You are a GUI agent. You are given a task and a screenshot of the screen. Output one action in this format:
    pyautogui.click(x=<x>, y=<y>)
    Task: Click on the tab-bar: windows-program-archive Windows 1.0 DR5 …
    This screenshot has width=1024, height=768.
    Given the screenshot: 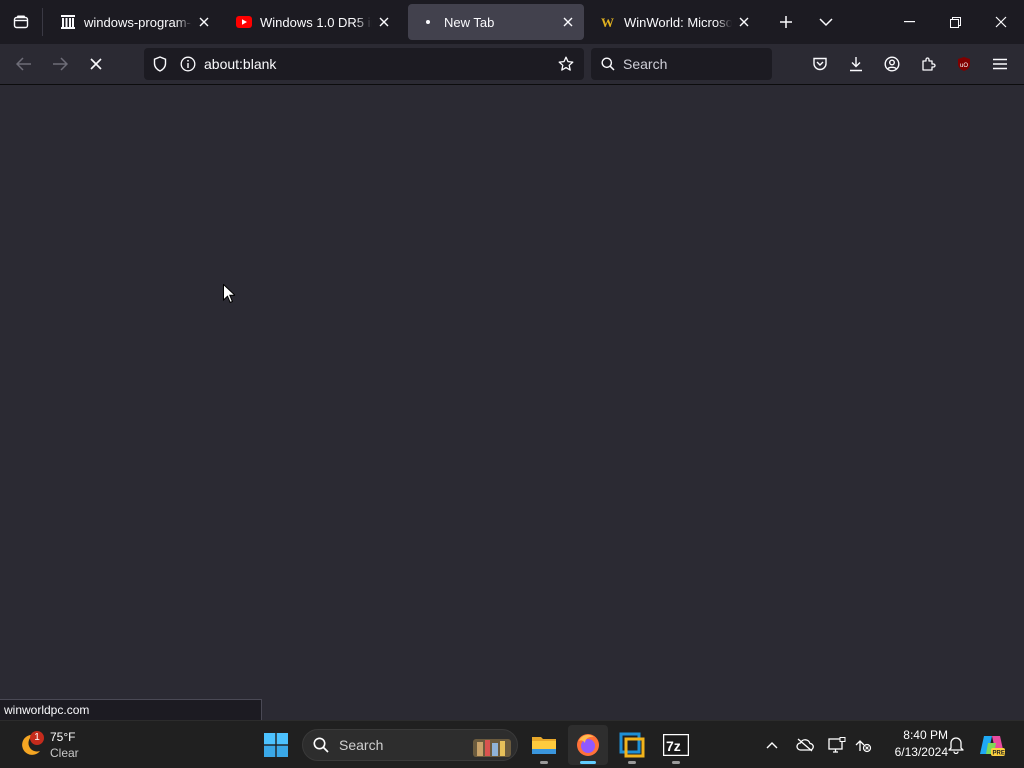 What is the action you would take?
    pyautogui.click(x=512, y=22)
    